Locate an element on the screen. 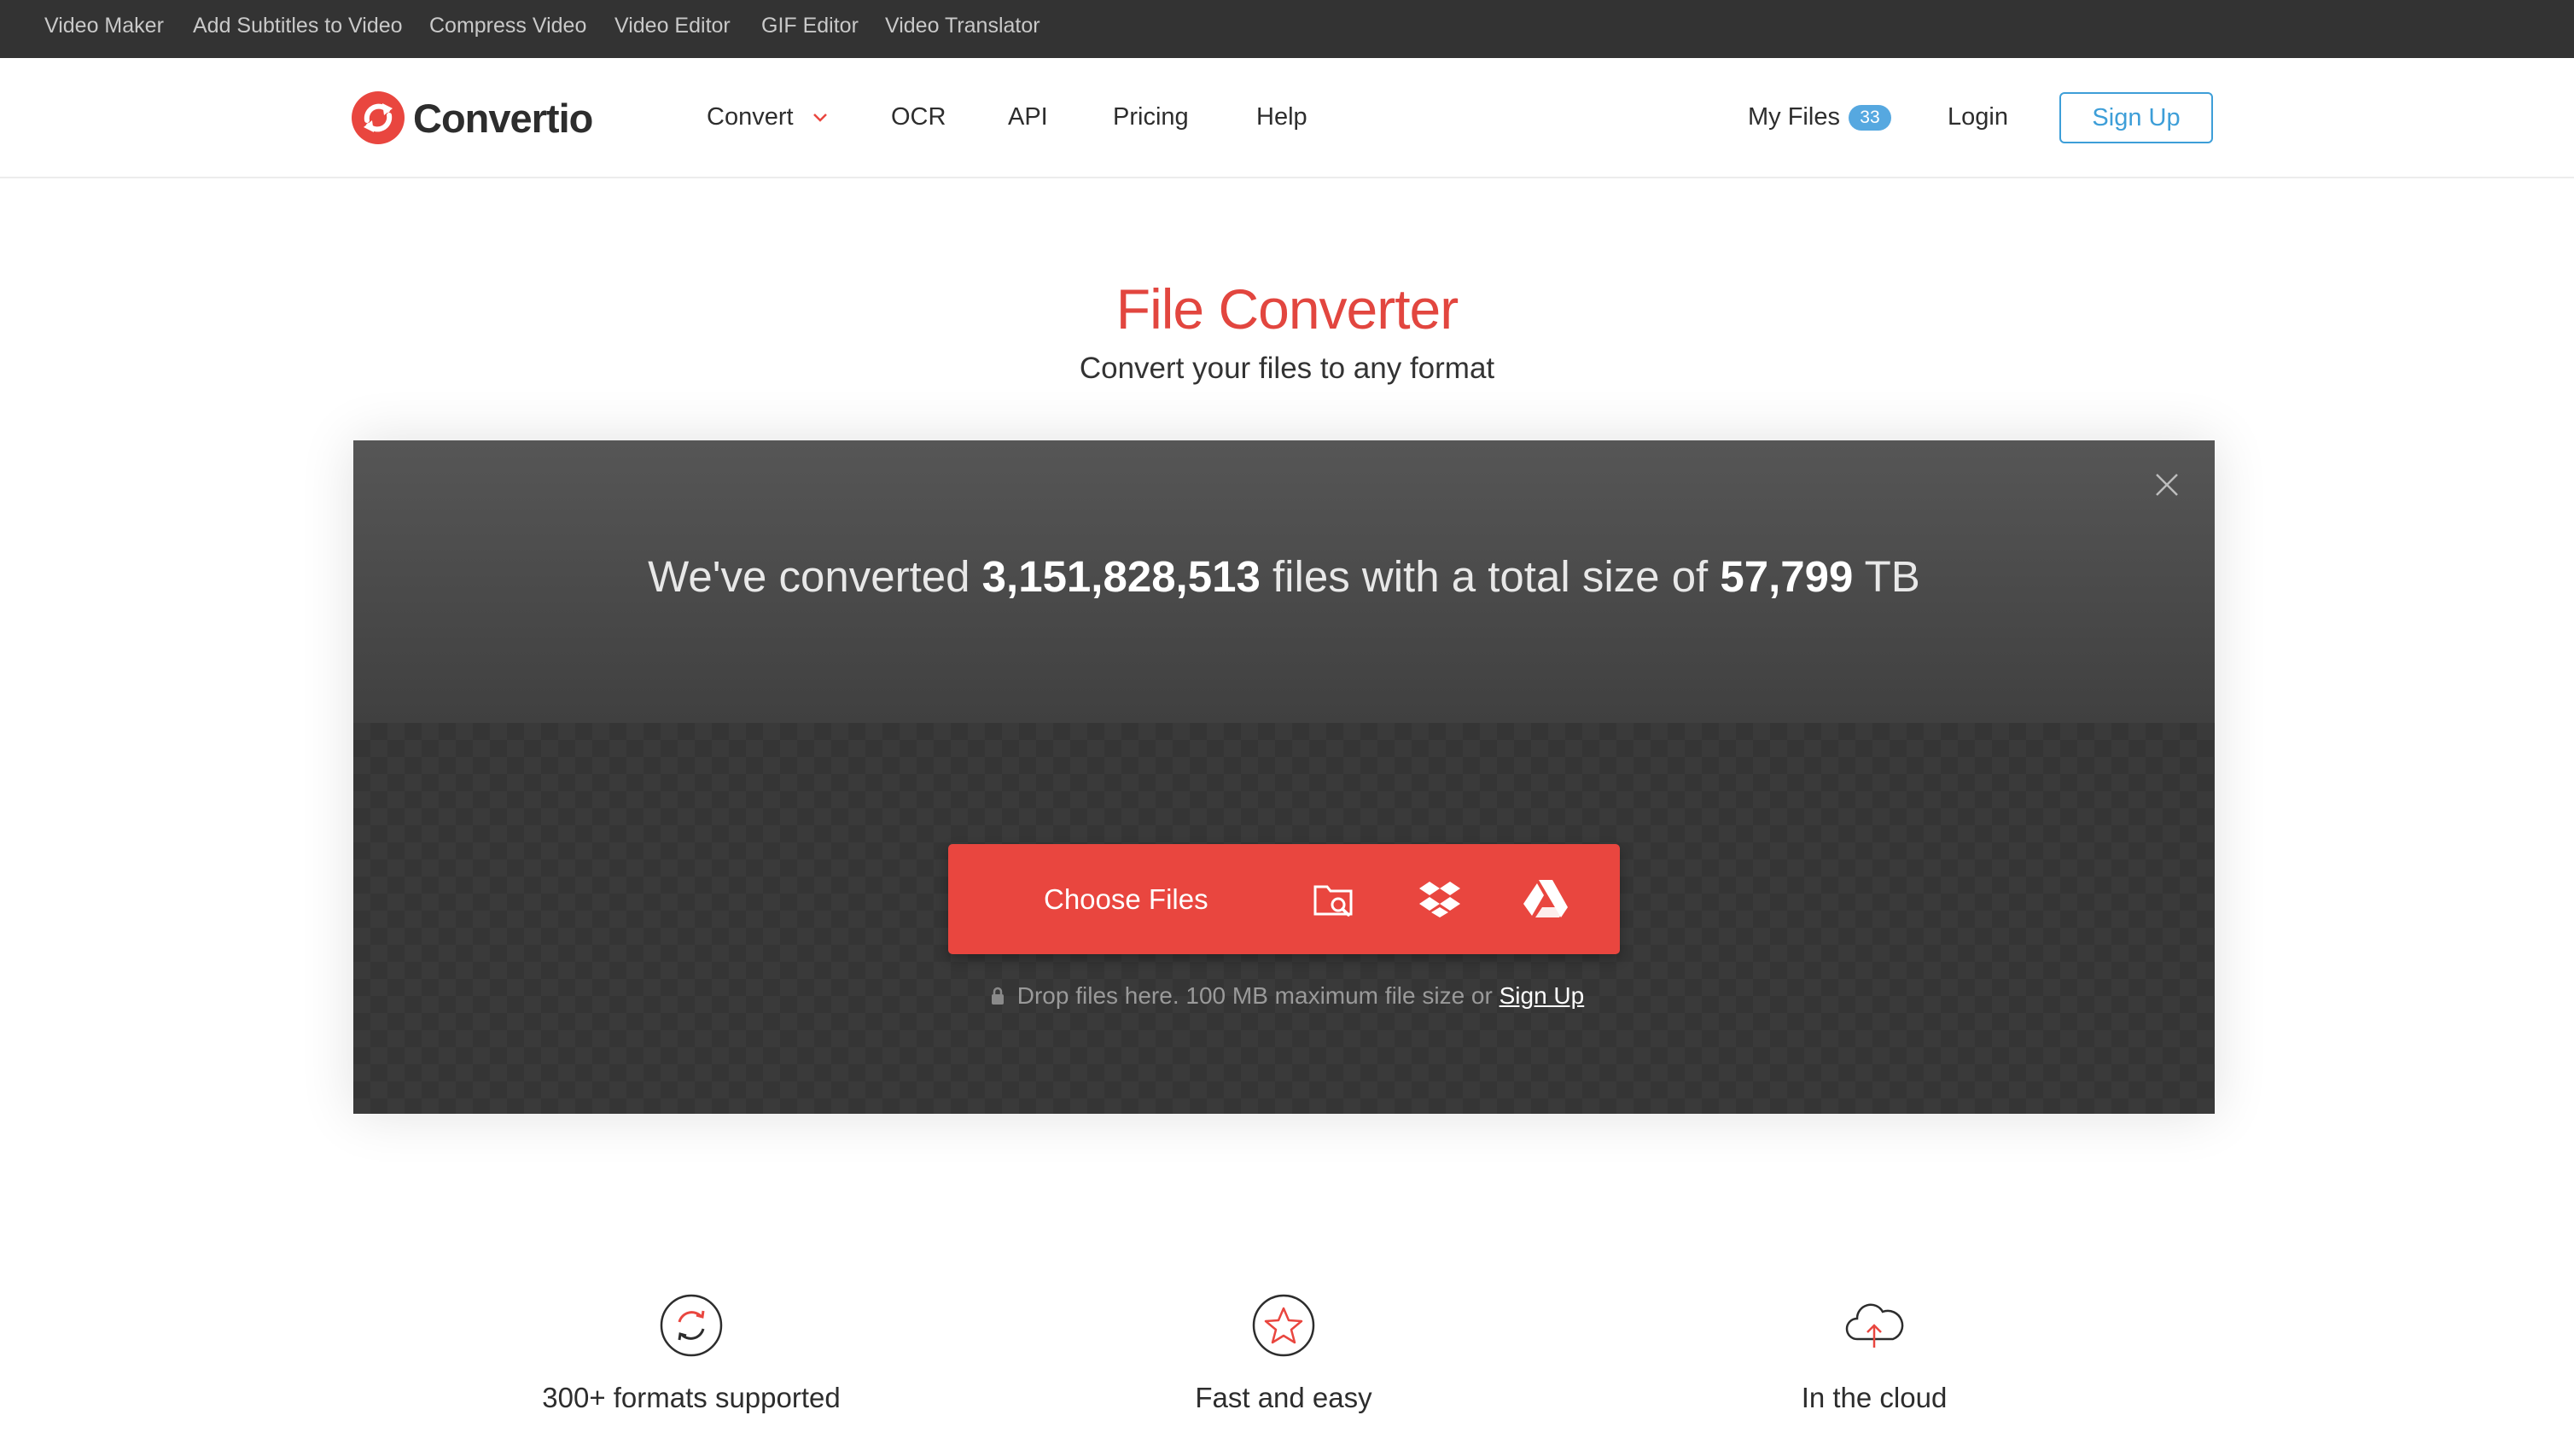  page-title: File Converter is located at coordinates (1287, 309).